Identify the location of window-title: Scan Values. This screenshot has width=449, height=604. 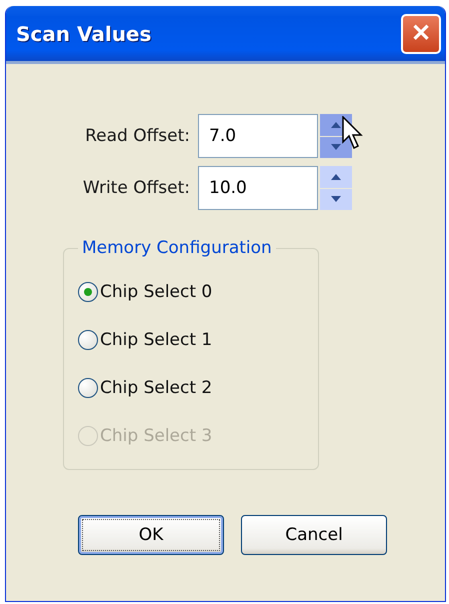
(84, 34).